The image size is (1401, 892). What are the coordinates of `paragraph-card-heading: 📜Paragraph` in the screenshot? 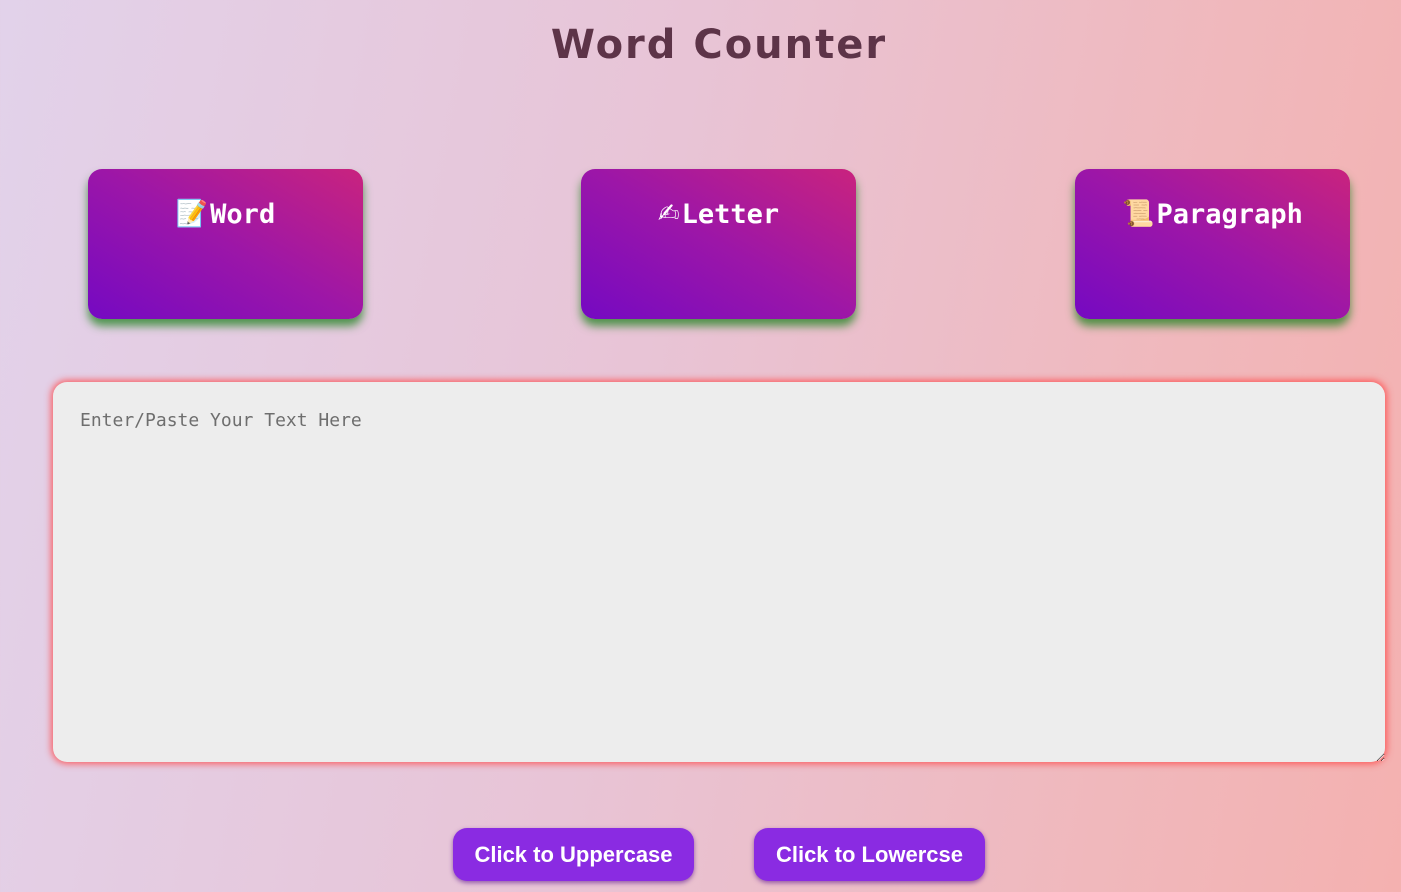 It's located at (1212, 214).